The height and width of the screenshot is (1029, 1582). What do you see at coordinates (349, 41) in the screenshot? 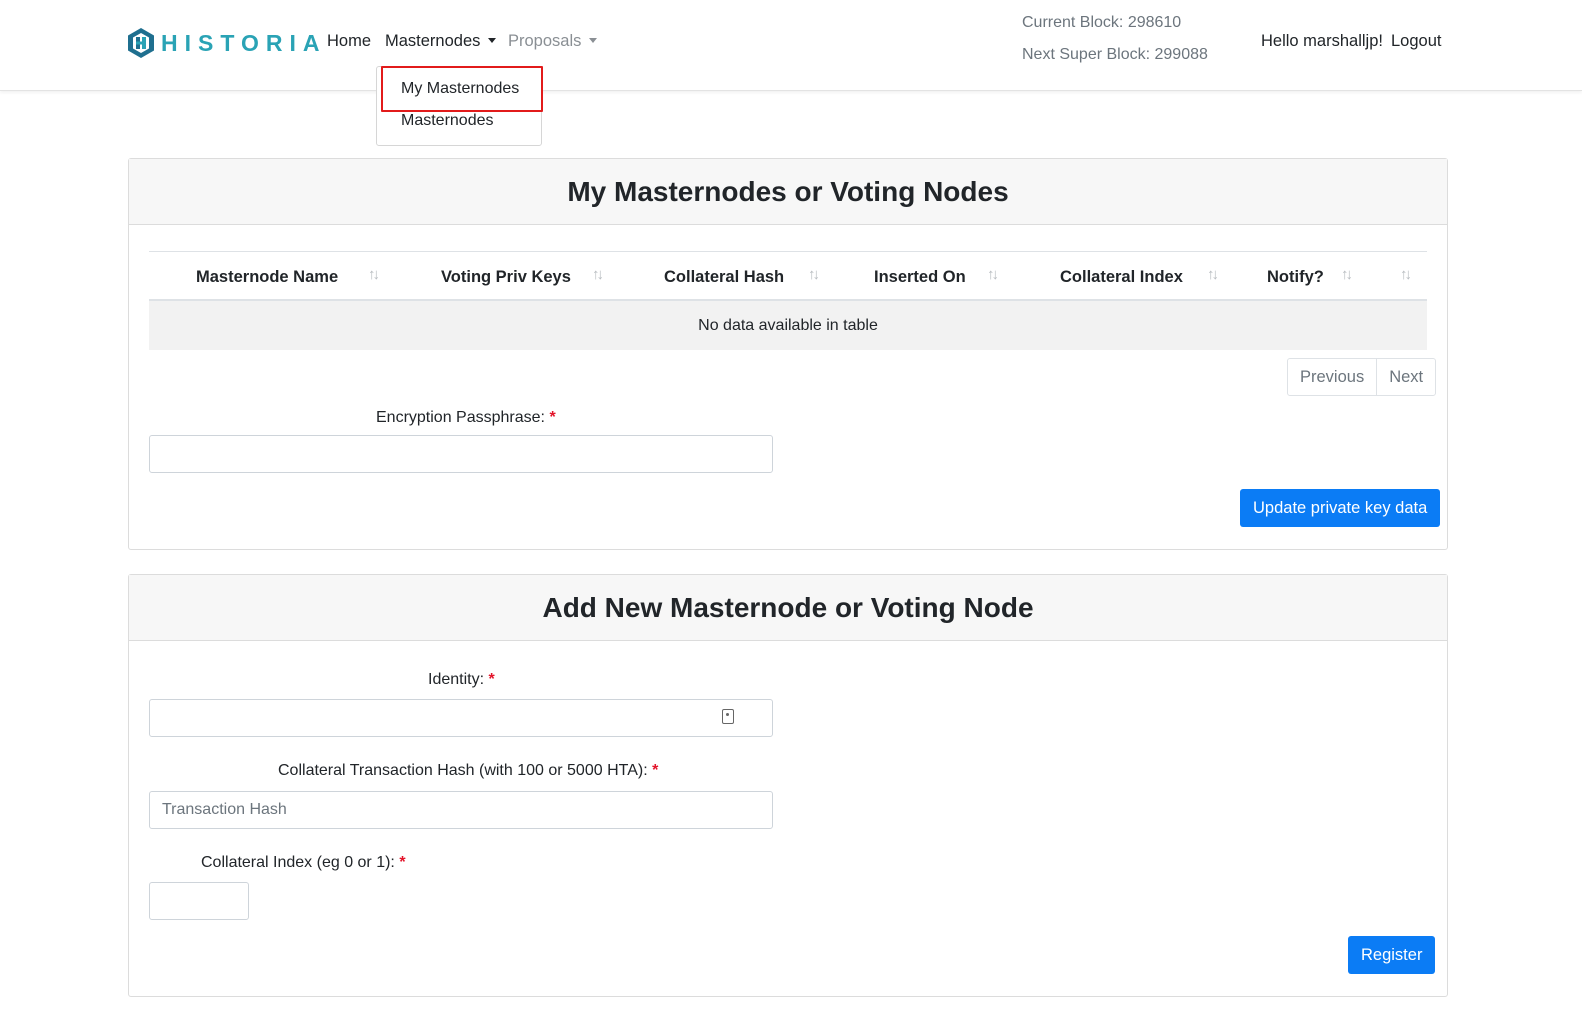
I see `nav-home-link: Home` at bounding box center [349, 41].